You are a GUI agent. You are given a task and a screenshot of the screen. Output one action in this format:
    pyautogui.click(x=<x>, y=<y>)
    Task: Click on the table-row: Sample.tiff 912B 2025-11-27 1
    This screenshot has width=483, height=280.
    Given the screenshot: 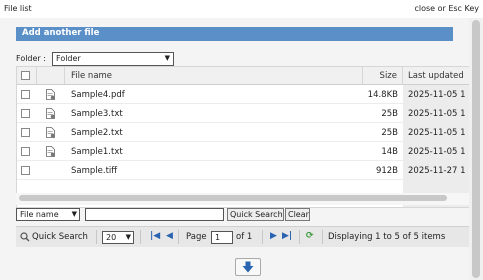 What is the action you would take?
    pyautogui.click(x=243, y=170)
    